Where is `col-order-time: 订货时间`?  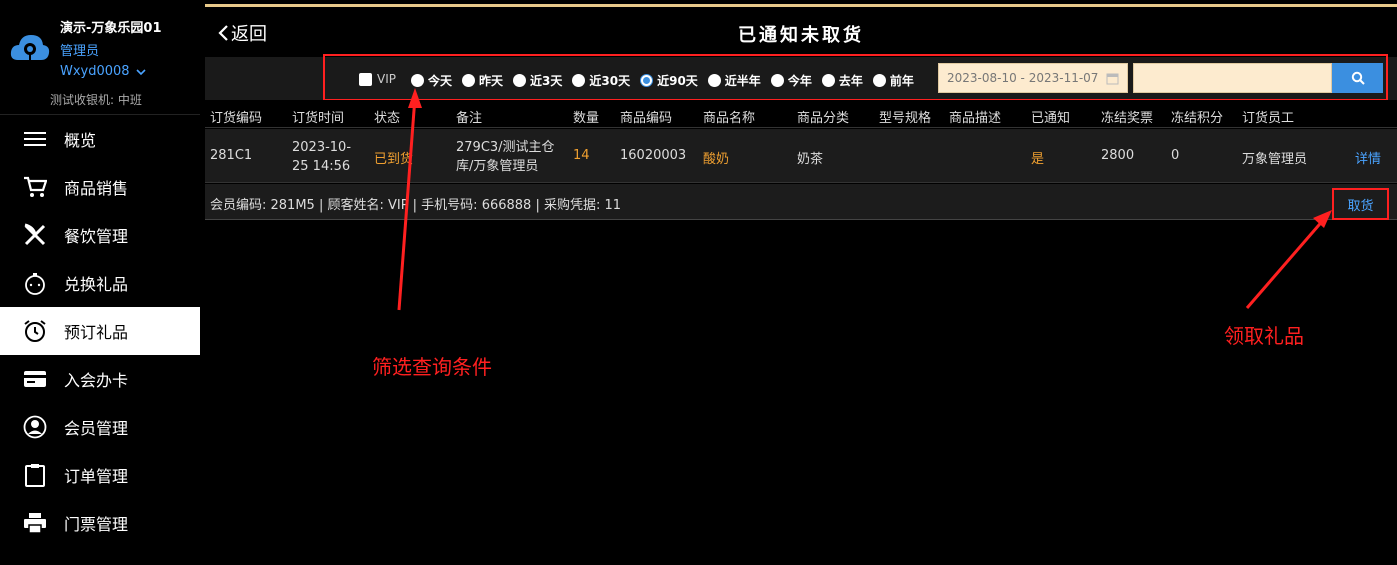 col-order-time: 订货时间 is located at coordinates (318, 118).